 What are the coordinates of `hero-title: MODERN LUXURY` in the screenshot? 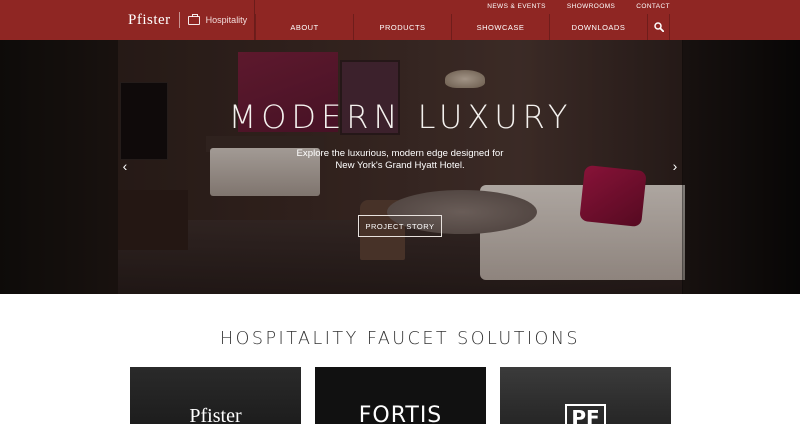 It's located at (400, 117).